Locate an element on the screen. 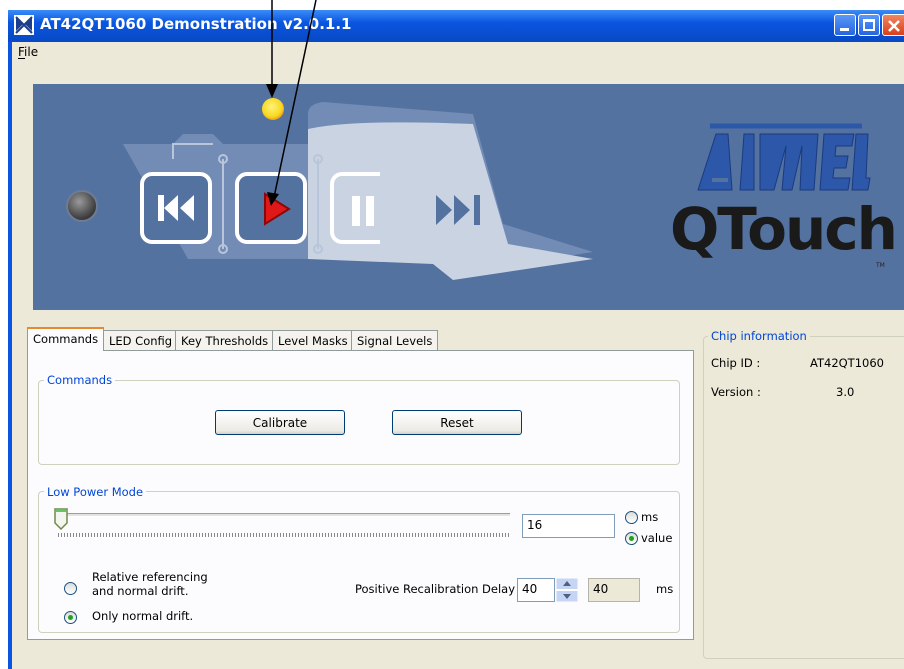 This screenshot has height=669, width=904. spinner-arrows-icon is located at coordinates (567, 590).